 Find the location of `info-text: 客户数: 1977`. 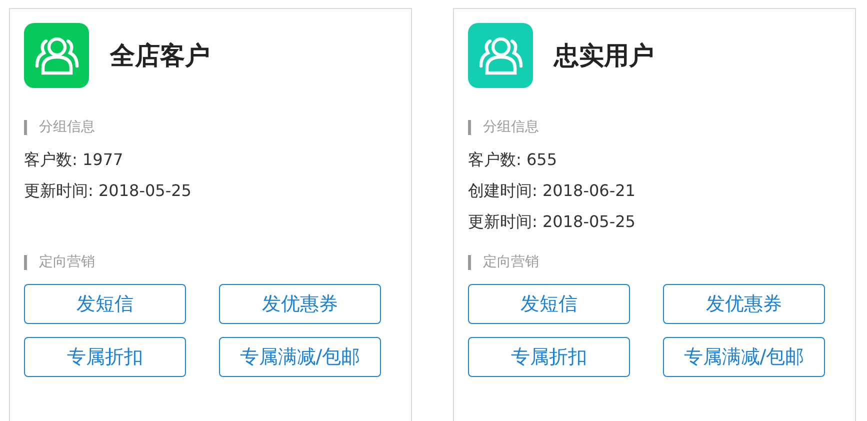

info-text: 客户数: 1977 is located at coordinates (74, 160).